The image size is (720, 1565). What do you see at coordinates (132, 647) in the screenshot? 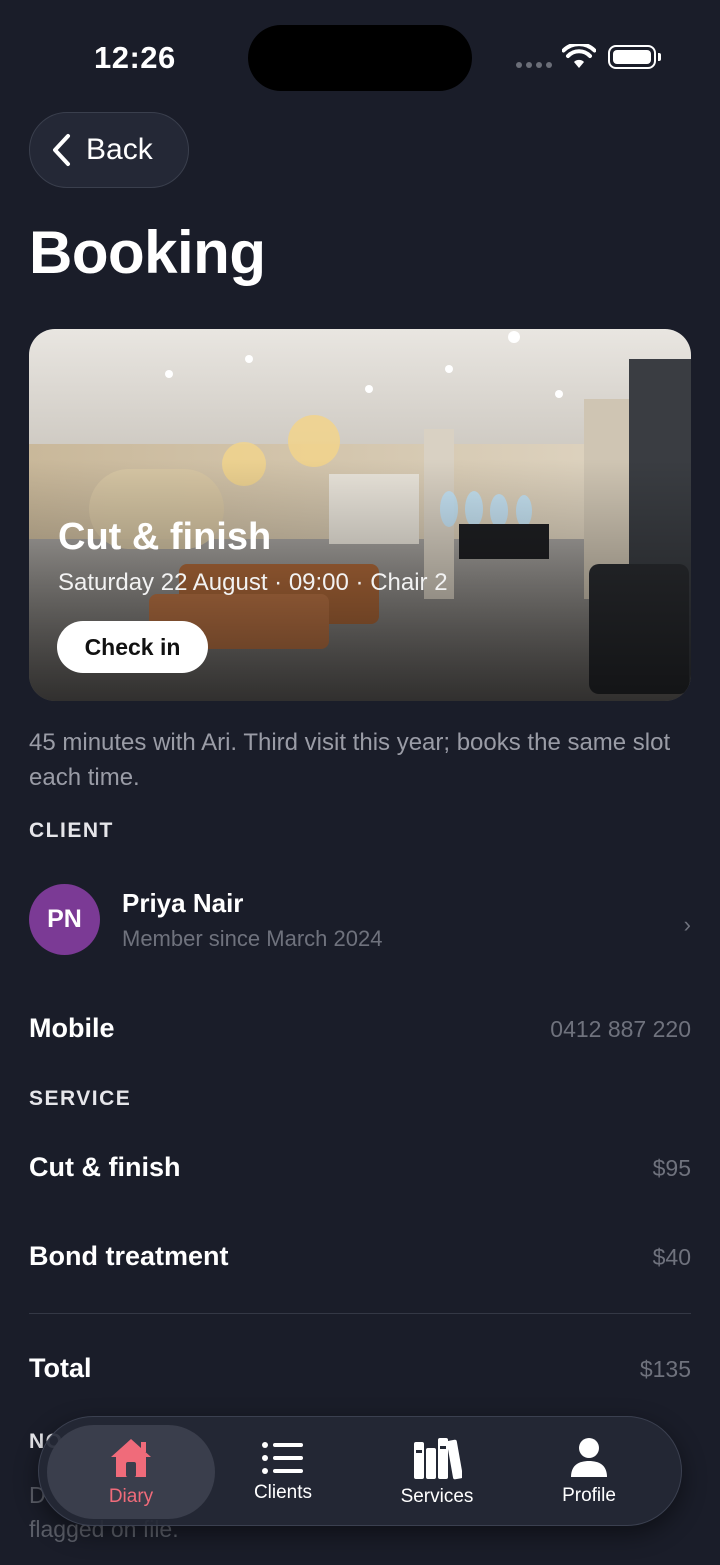
I see `check-in-button: Check in` at bounding box center [132, 647].